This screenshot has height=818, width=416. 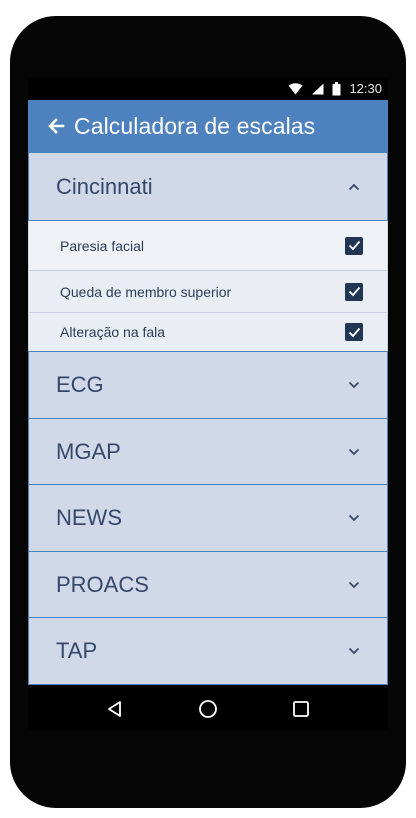 What do you see at coordinates (208, 451) in the screenshot?
I see `section-mgap: MGAP` at bounding box center [208, 451].